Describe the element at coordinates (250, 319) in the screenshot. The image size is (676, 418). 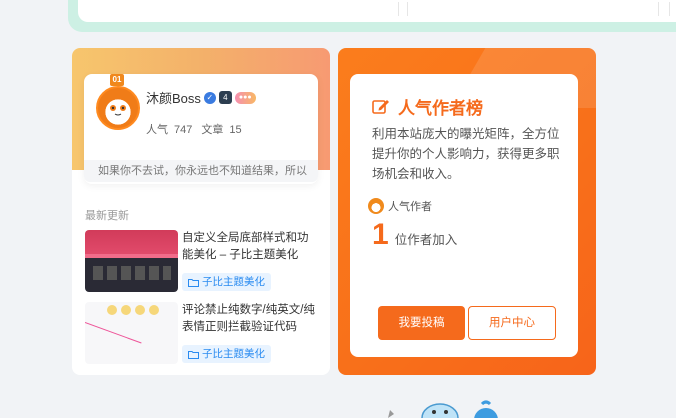
I see `post-title: 评论禁止纯数字/纯英文/纯表情正则拦截验证代码` at that location.